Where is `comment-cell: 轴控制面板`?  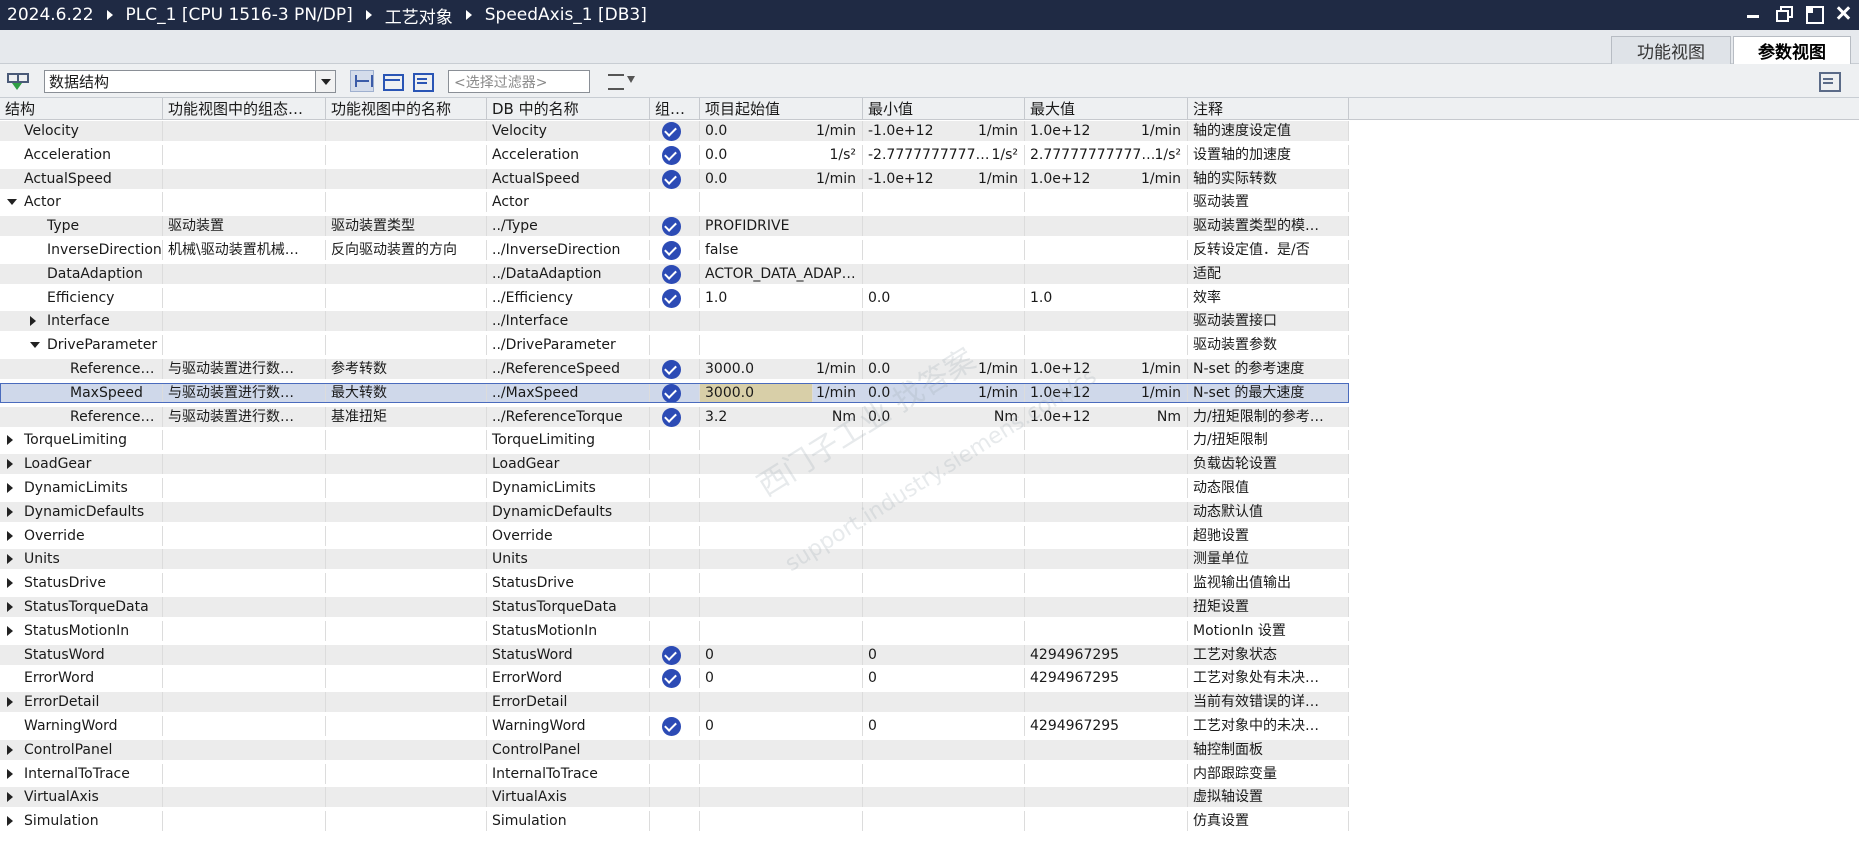
comment-cell: 轴控制面板 is located at coordinates (1268, 749).